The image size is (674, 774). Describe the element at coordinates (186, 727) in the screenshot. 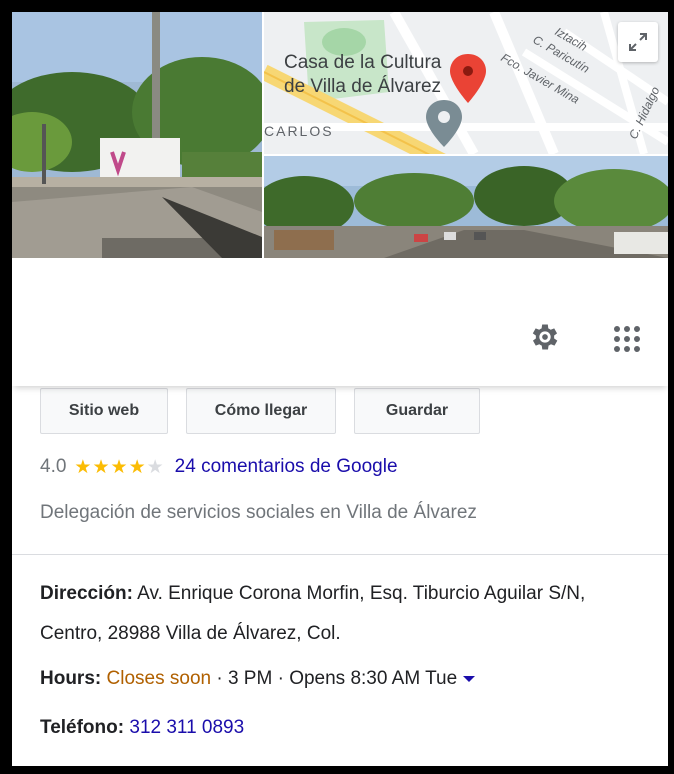

I see `phone-link: 312 311 0893` at that location.